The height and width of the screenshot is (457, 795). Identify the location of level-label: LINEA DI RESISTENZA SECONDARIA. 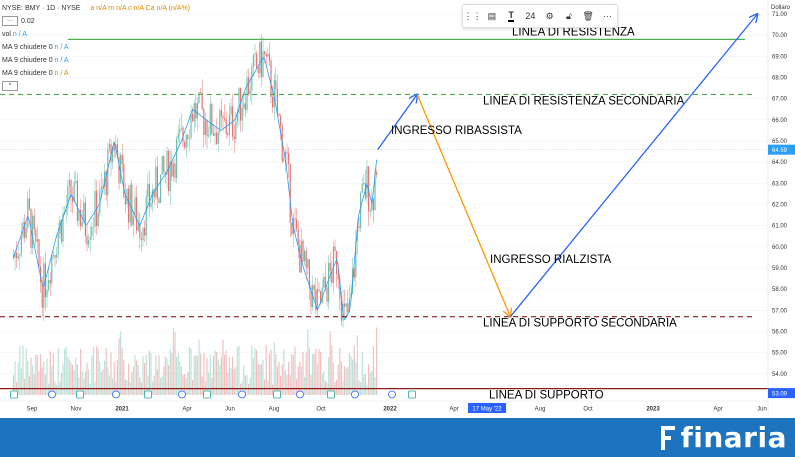
(584, 101).